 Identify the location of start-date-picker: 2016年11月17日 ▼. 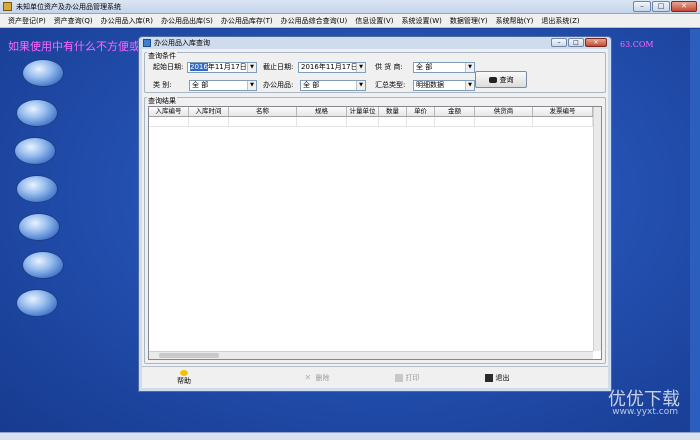
(222, 67).